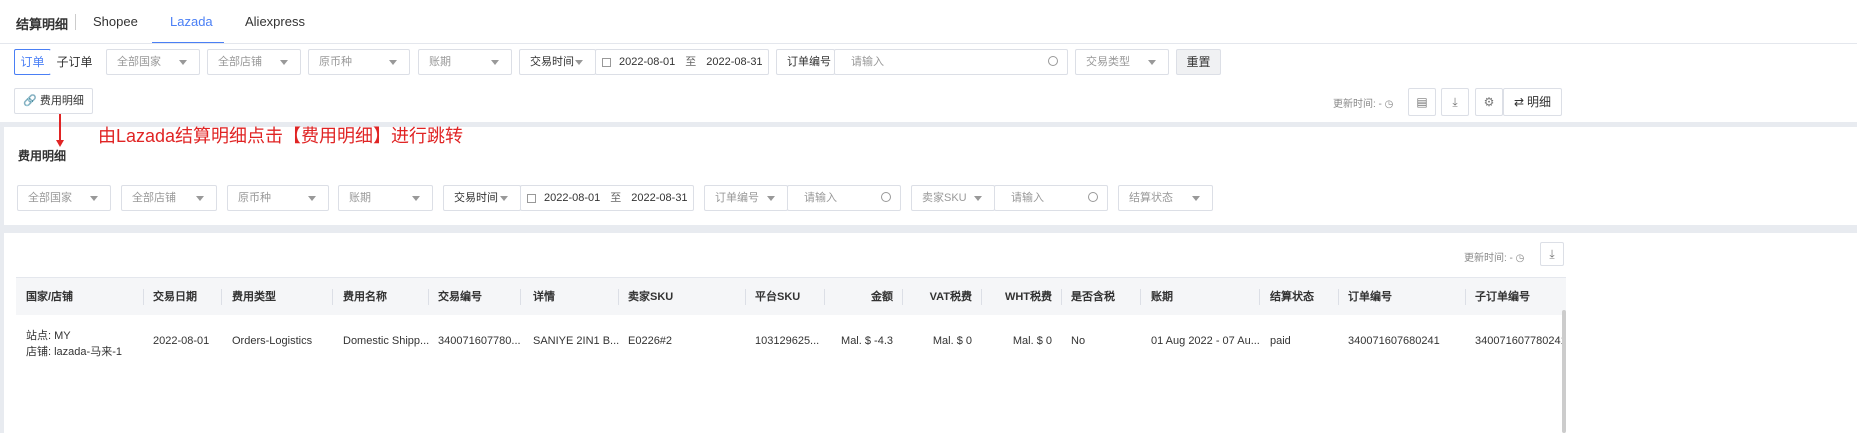 The image size is (1857, 433). I want to click on header-settle-status: 结算状态, so click(1299, 297).